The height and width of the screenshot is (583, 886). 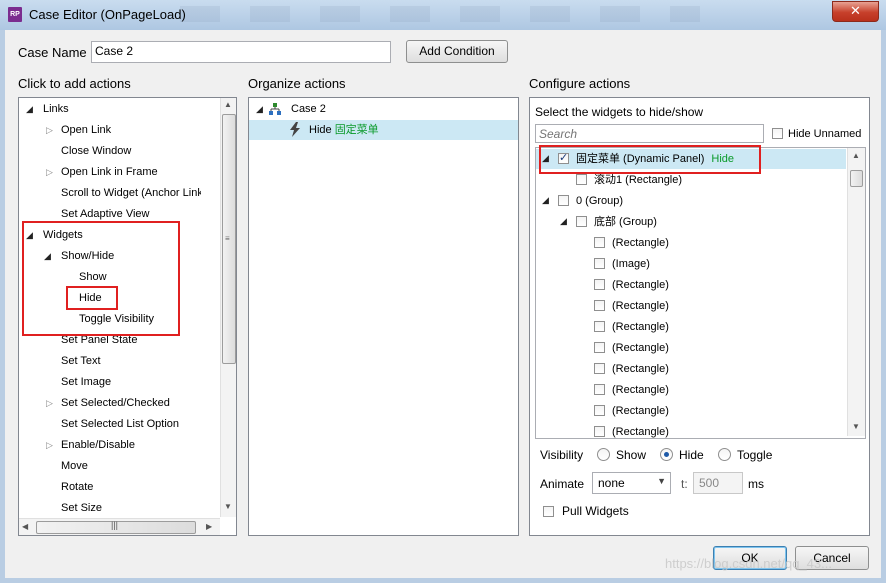 I want to click on tree-item-rotate: Rotate, so click(x=77, y=487).